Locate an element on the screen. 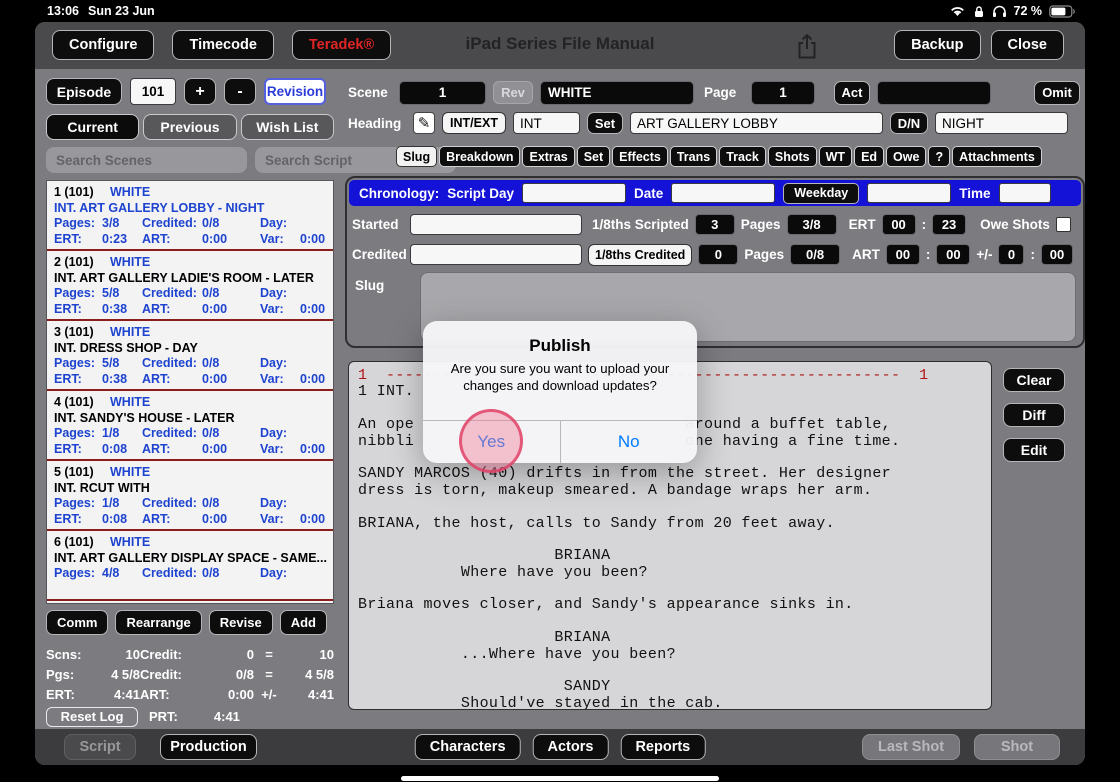  scene-action-comm-button: Comm is located at coordinates (77, 622).